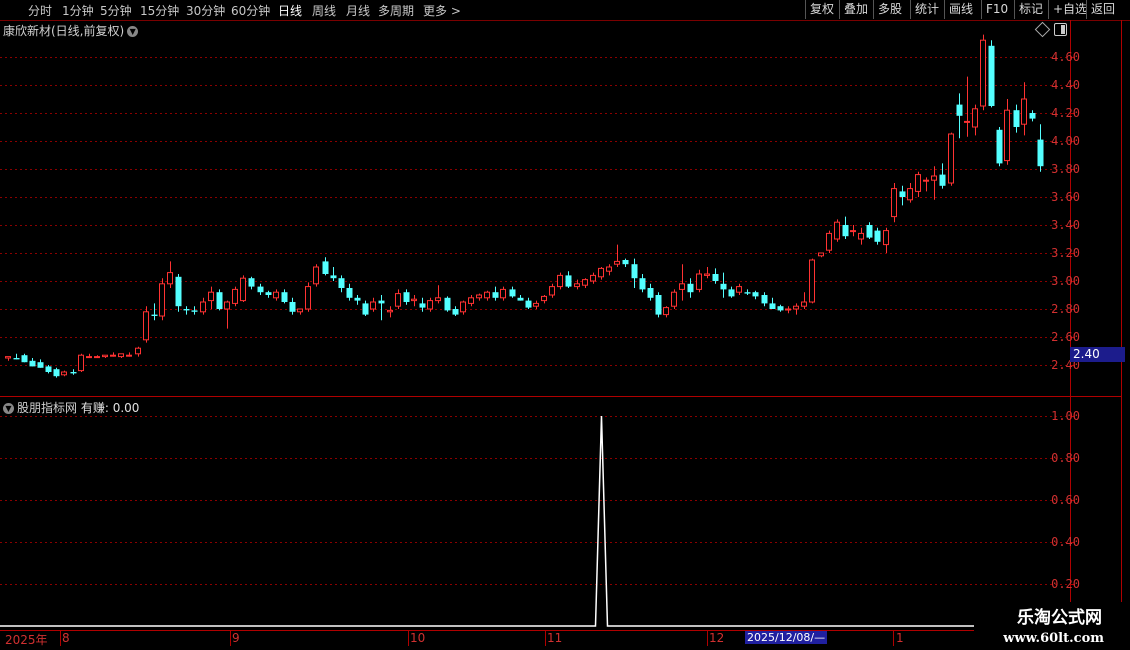 The image size is (1130, 650). I want to click on price-tick: 3.40, so click(1065, 225).